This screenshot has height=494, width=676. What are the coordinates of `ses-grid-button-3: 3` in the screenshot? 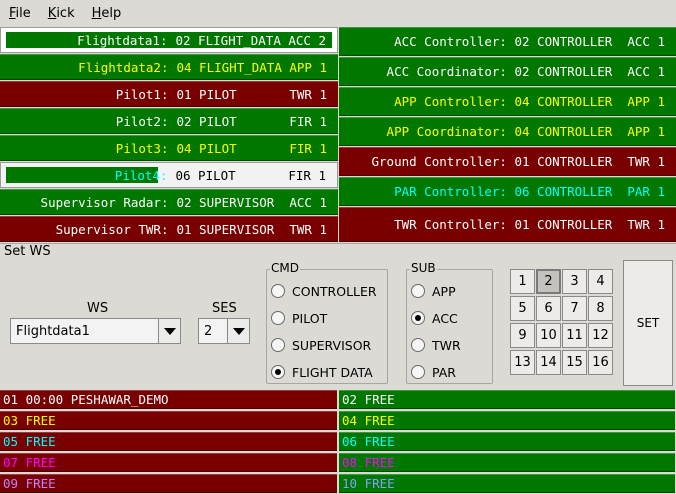 It's located at (574, 281).